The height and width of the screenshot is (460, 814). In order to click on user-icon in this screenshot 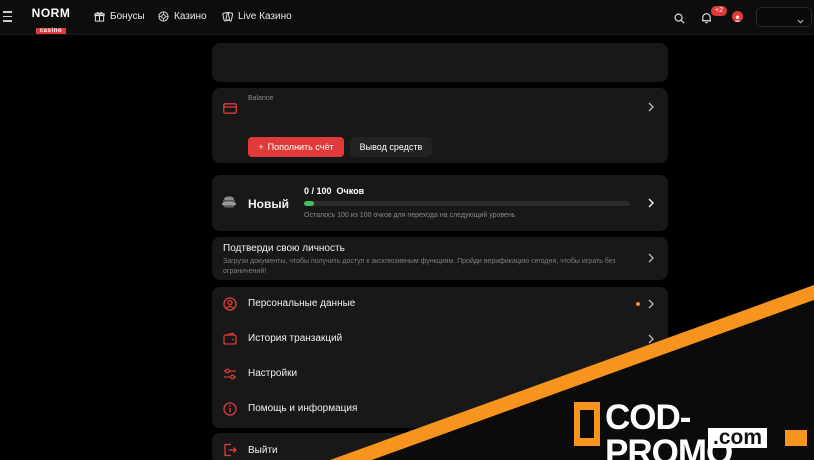, I will do `click(737, 18)`.